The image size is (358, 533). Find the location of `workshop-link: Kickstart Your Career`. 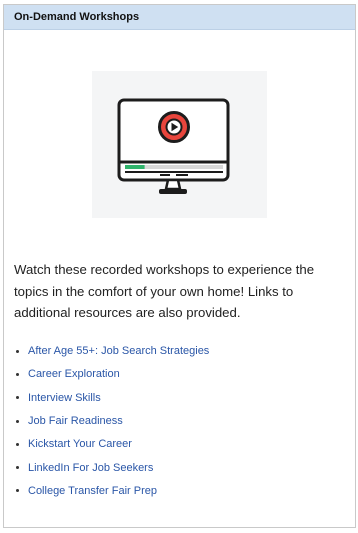

workshop-link: Kickstart Your Career is located at coordinates (80, 444).